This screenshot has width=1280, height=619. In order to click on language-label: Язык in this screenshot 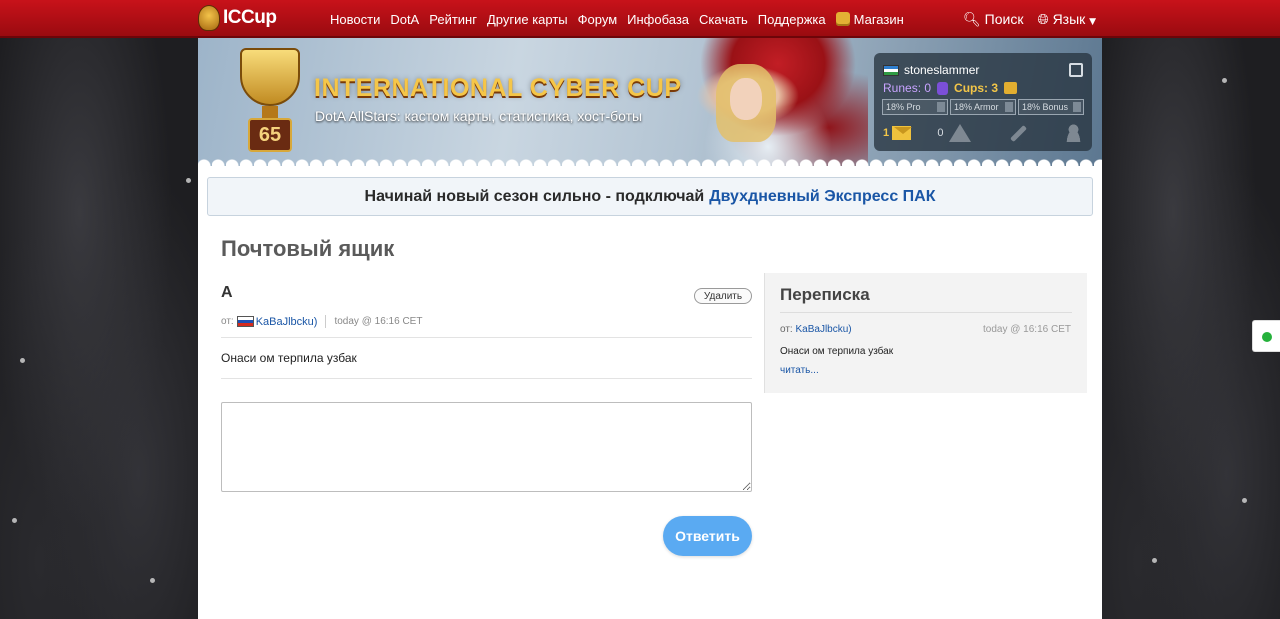, I will do `click(1069, 18)`.